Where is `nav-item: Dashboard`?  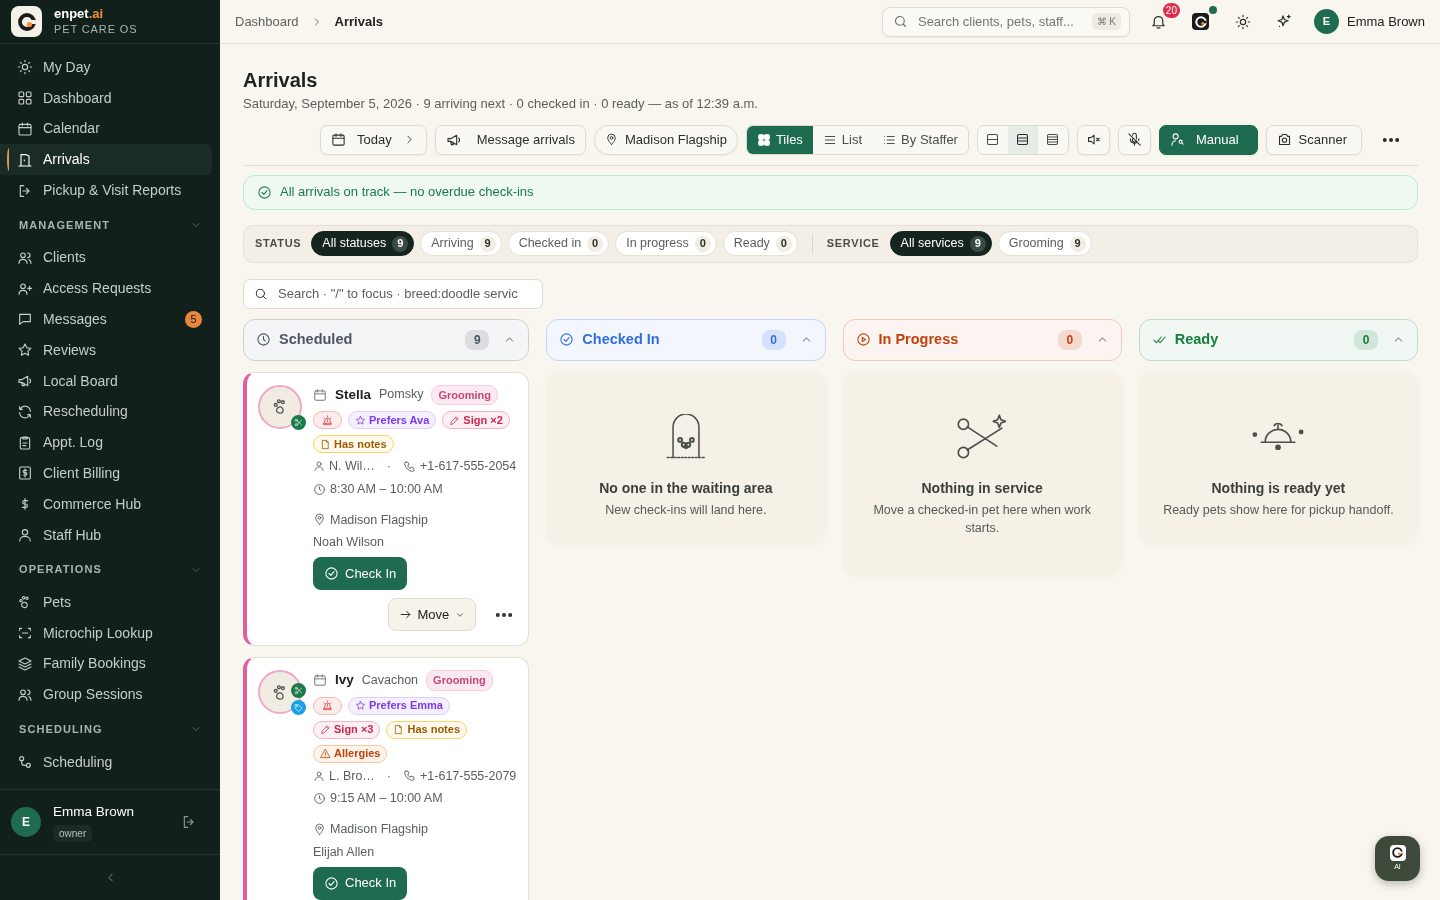
nav-item: Dashboard is located at coordinates (106, 98).